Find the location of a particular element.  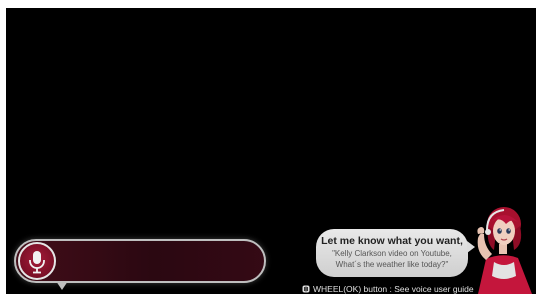

microphone-button is located at coordinates (37, 261).